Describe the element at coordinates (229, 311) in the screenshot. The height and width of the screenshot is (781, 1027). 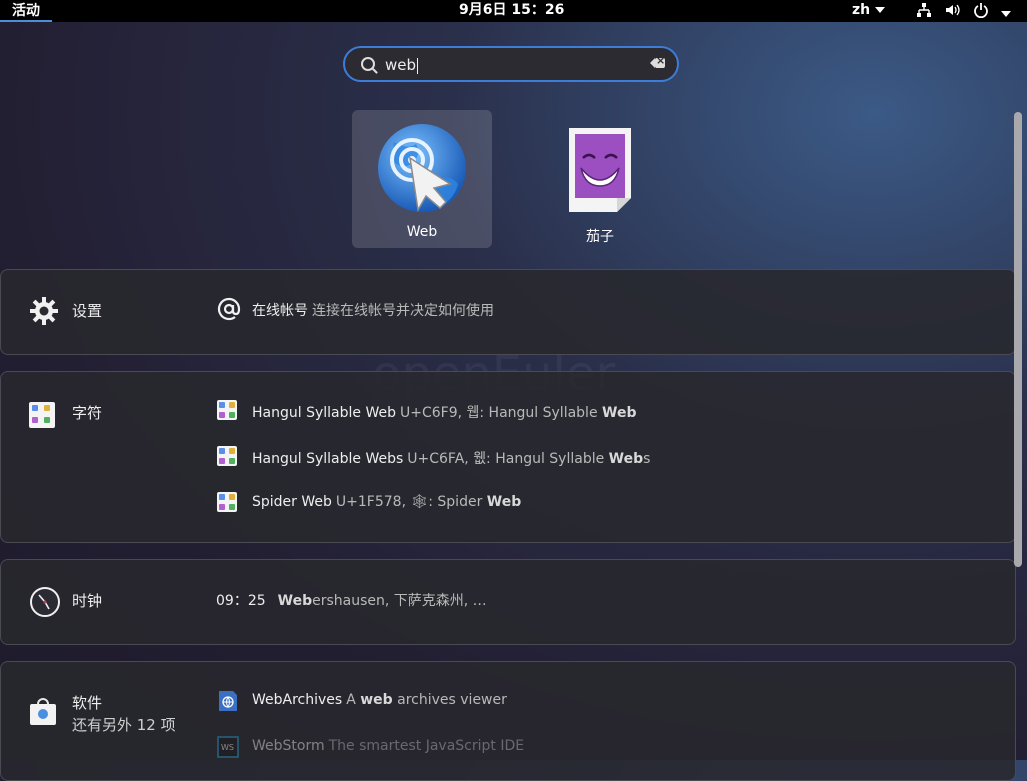
I see `at-sign-icon` at that location.